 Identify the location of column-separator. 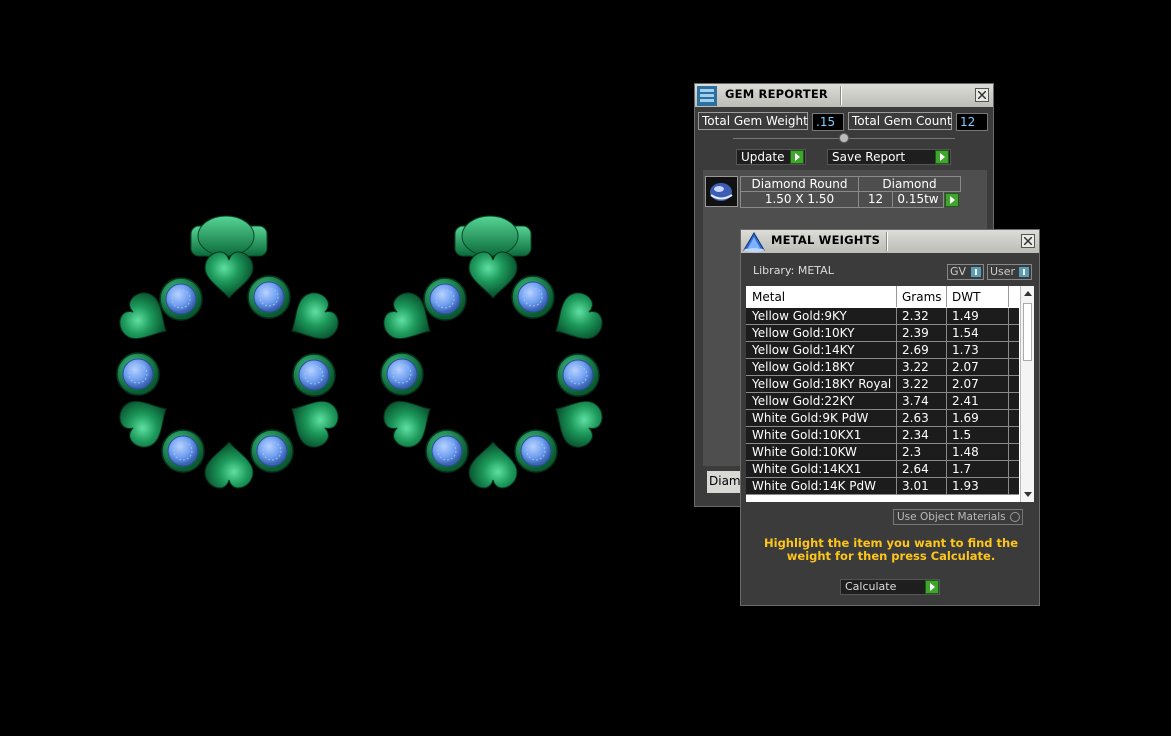
(896, 296).